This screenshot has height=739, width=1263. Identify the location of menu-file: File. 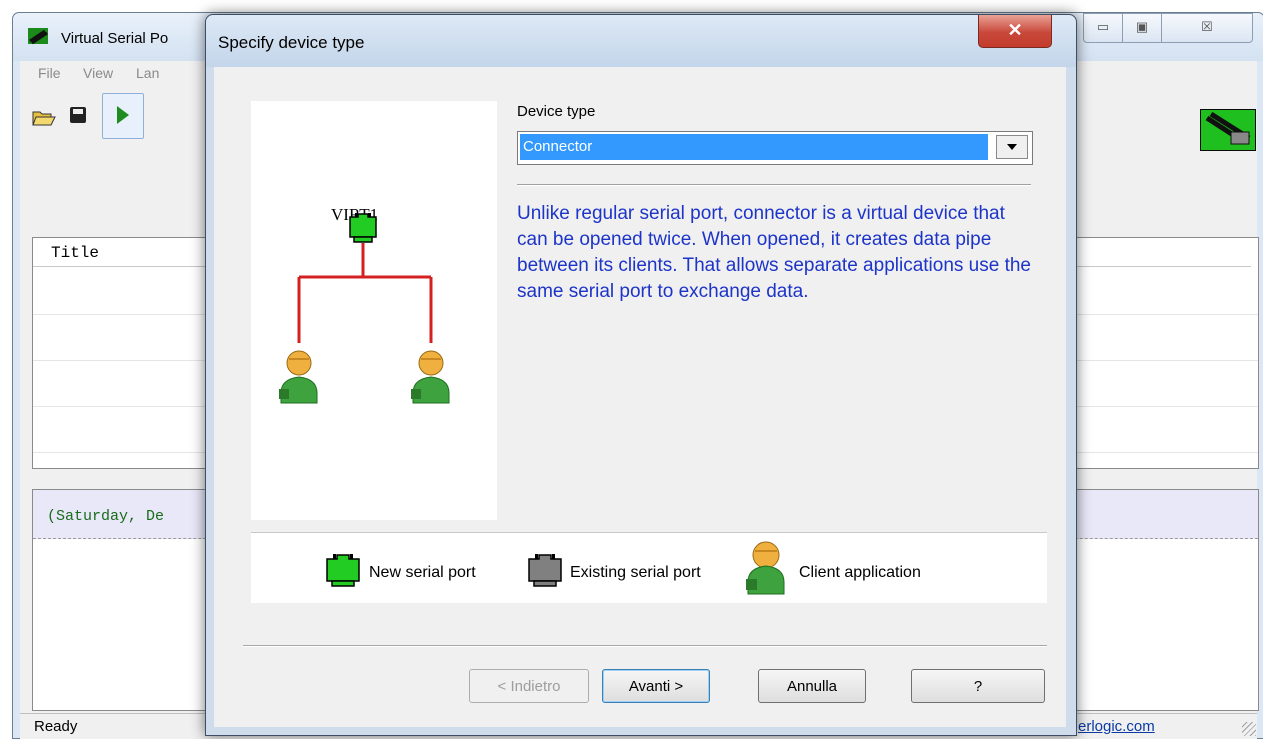
(49, 73).